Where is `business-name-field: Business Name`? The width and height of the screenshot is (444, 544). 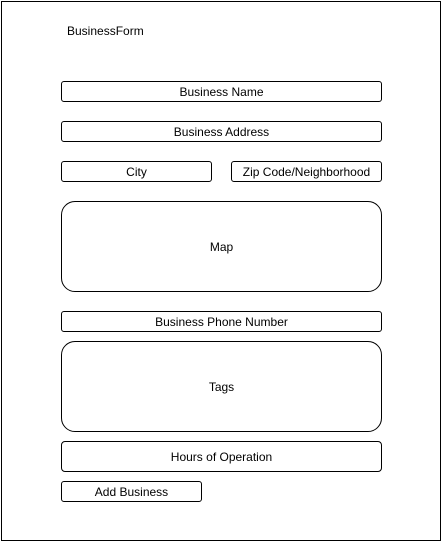 business-name-field: Business Name is located at coordinates (221, 91).